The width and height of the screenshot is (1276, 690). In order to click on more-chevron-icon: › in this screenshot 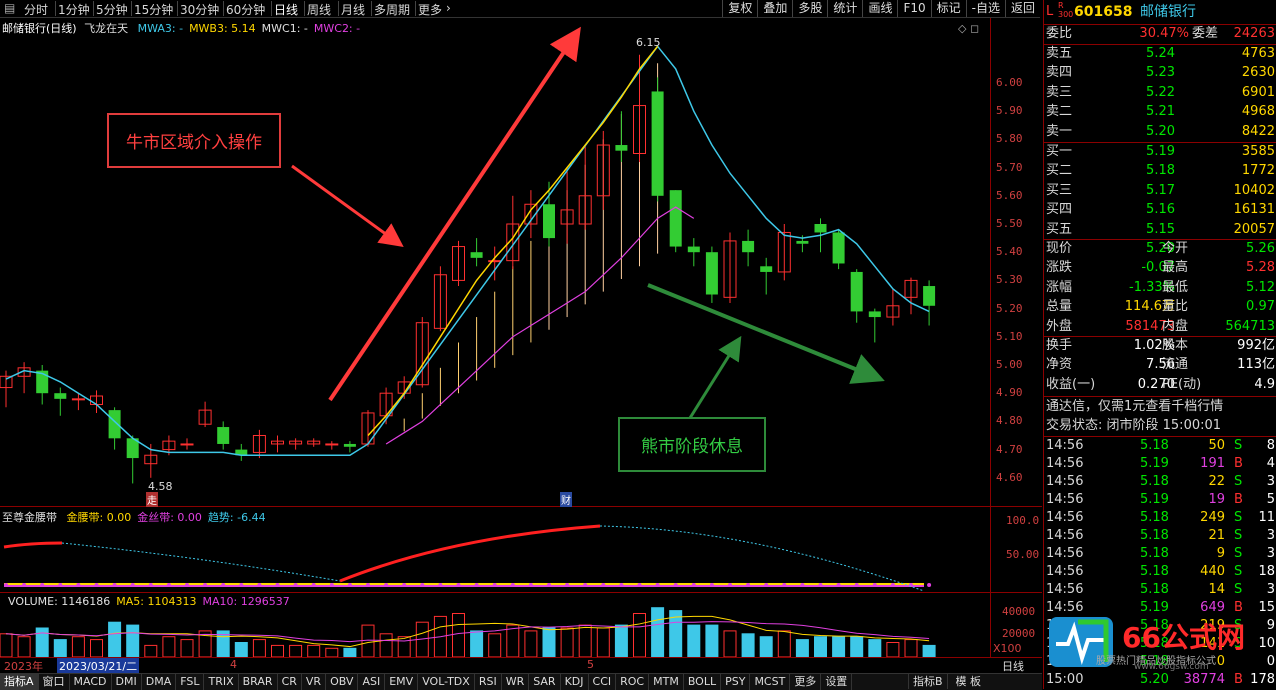, I will do `click(448, 8)`.